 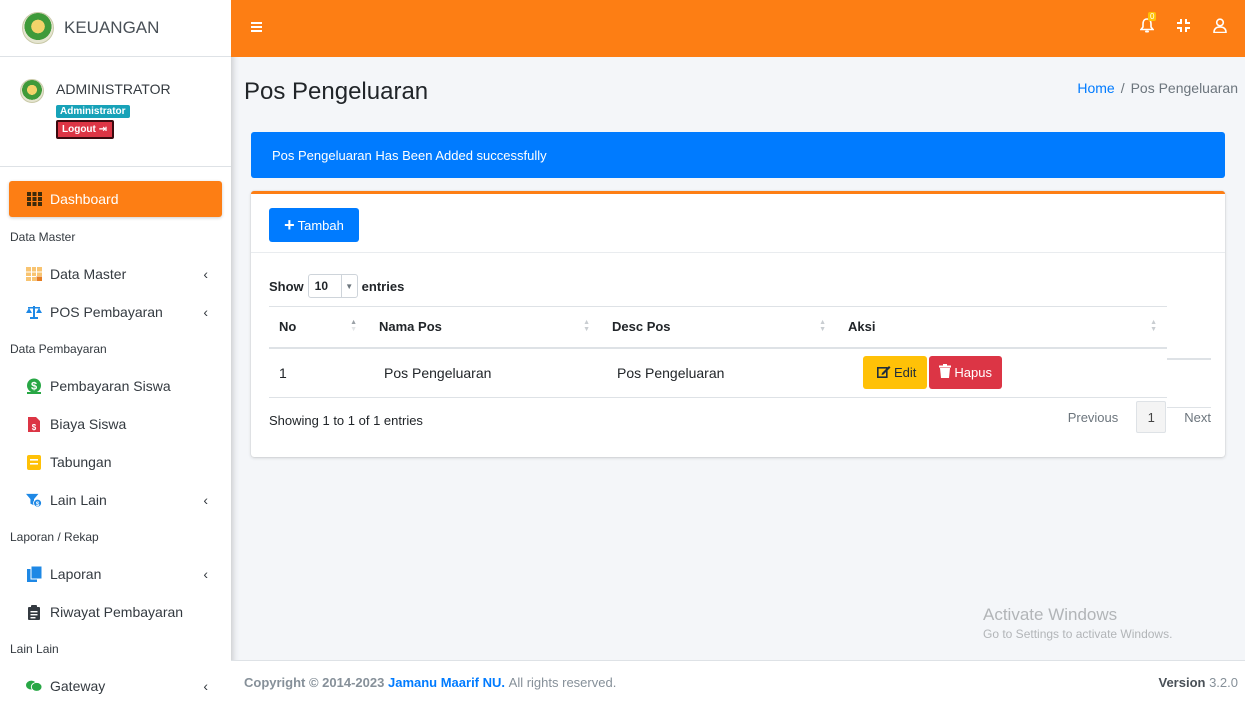 What do you see at coordinates (289, 225) in the screenshot?
I see `plus-icon: +` at bounding box center [289, 225].